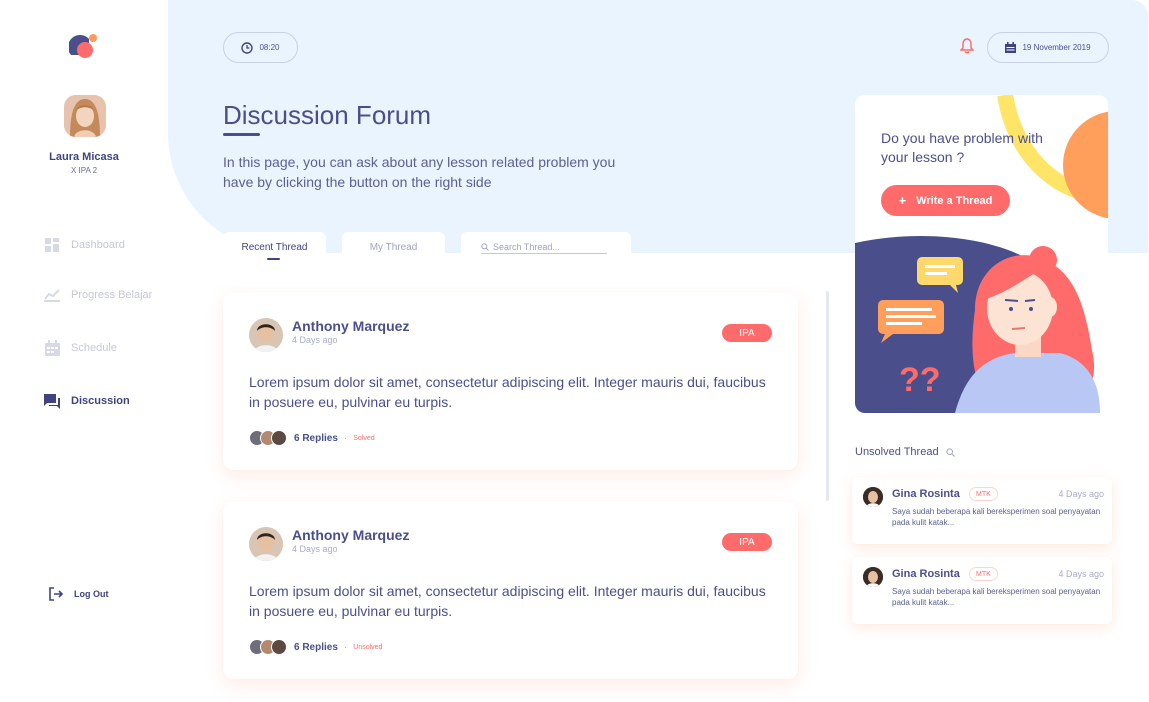 The image size is (1149, 702). I want to click on sidebar-item-label: Schedule, so click(94, 348).